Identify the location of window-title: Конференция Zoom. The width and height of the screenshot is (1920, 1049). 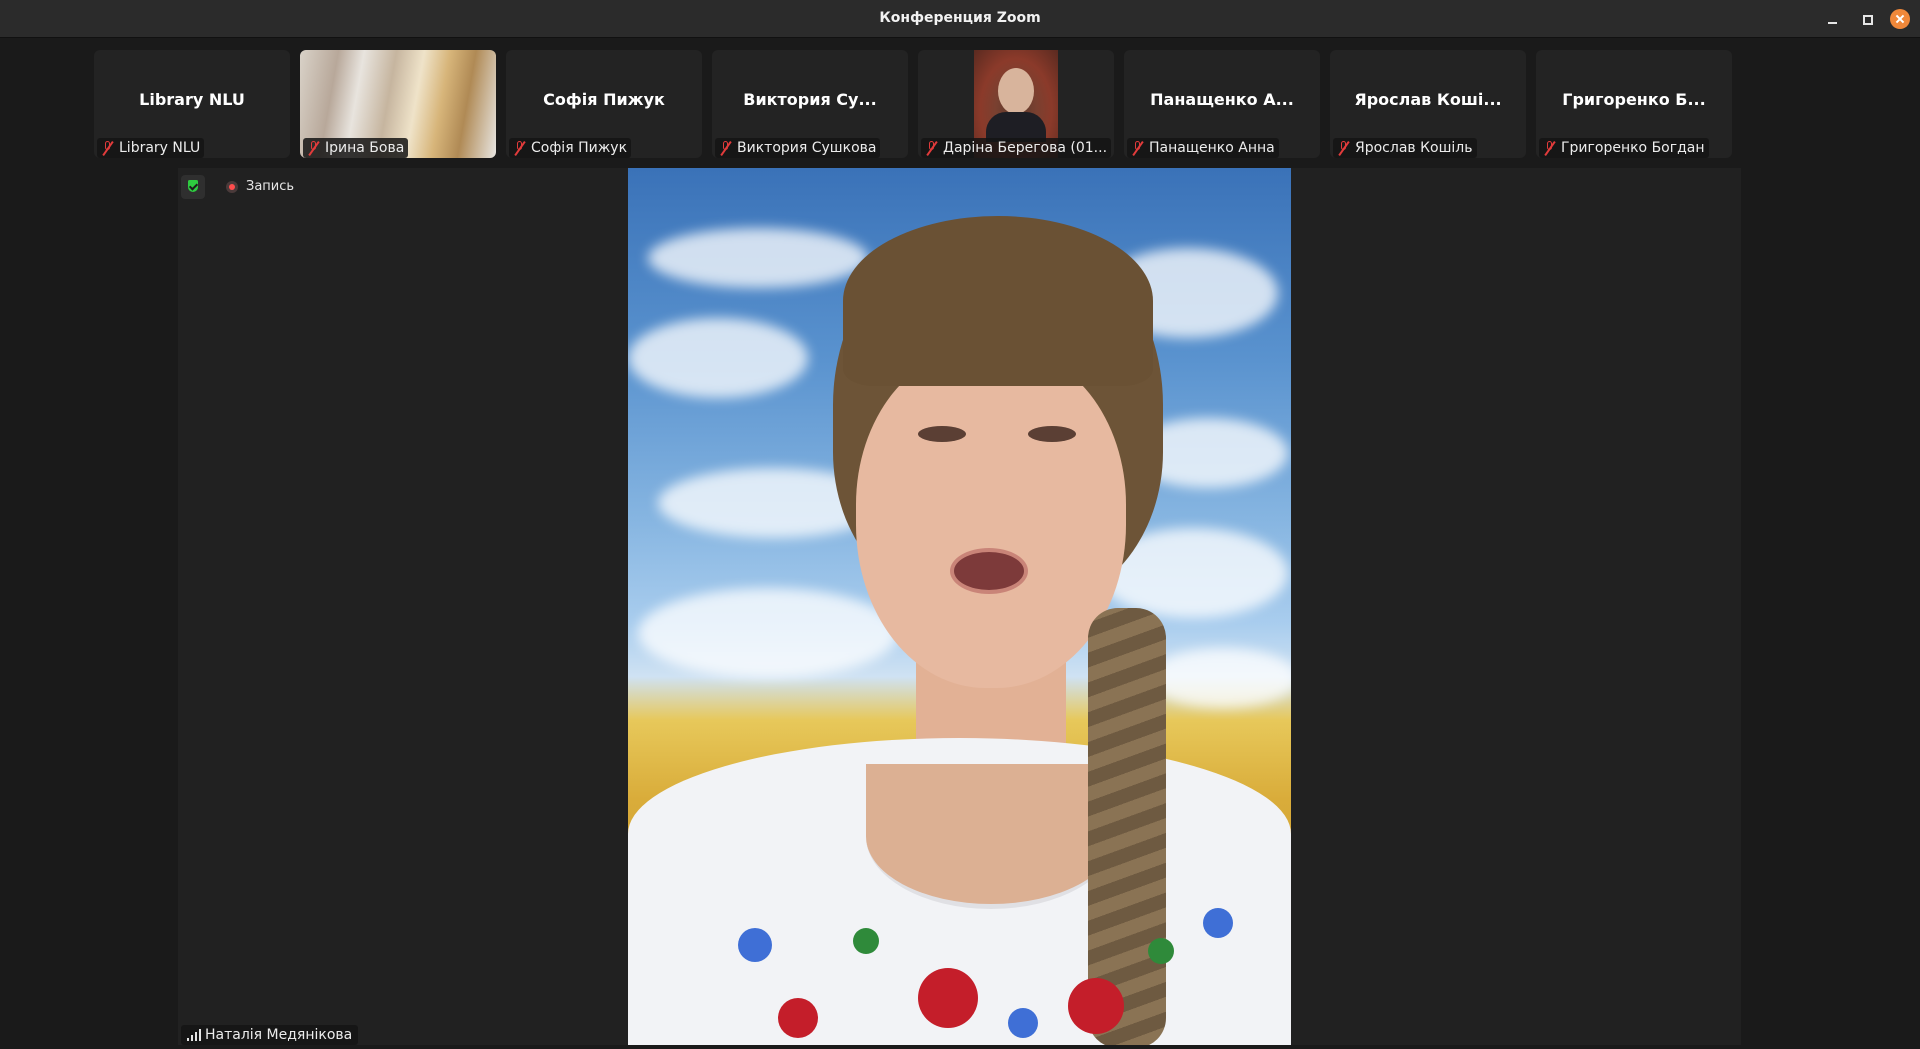
(960, 18).